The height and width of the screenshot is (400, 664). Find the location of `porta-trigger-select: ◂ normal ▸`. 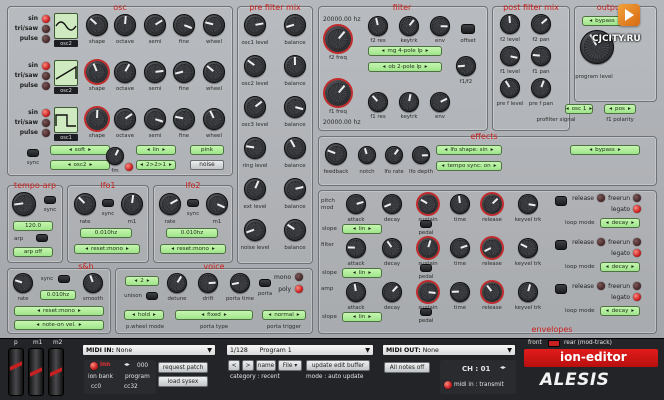

porta-trigger-select: ◂ normal ▸ is located at coordinates (284, 315).